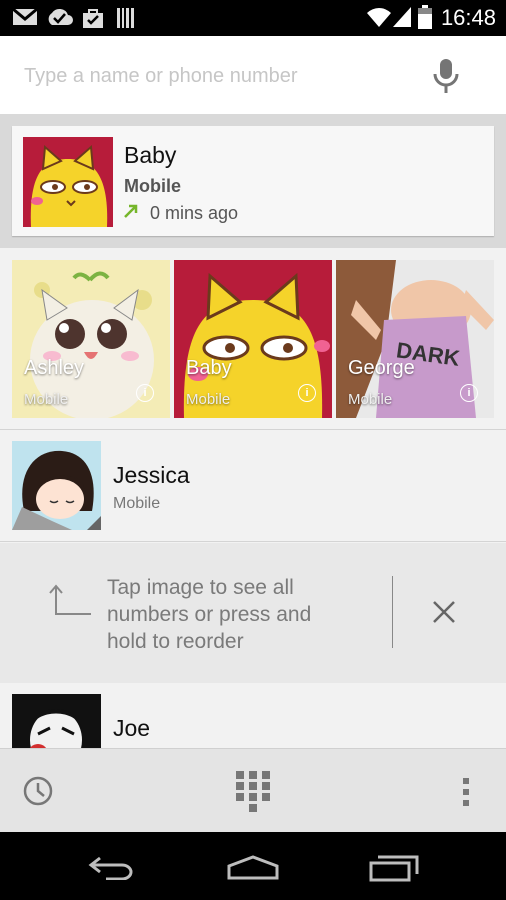  Describe the element at coordinates (381, 368) in the screenshot. I see `favorite-name: George` at that location.